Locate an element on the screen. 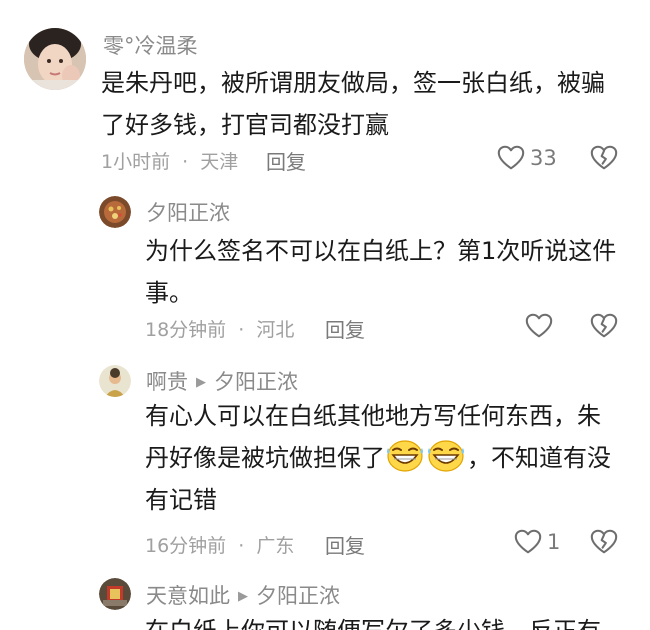 The height and width of the screenshot is (630, 650). comment-username: 啊贵 ▶ 夕阳正浓 is located at coordinates (222, 381).